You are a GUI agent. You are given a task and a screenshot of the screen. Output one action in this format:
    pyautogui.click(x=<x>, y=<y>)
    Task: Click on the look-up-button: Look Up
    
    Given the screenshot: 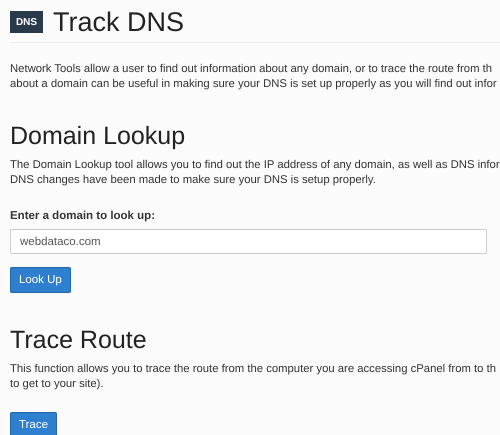 What is the action you would take?
    pyautogui.click(x=40, y=280)
    